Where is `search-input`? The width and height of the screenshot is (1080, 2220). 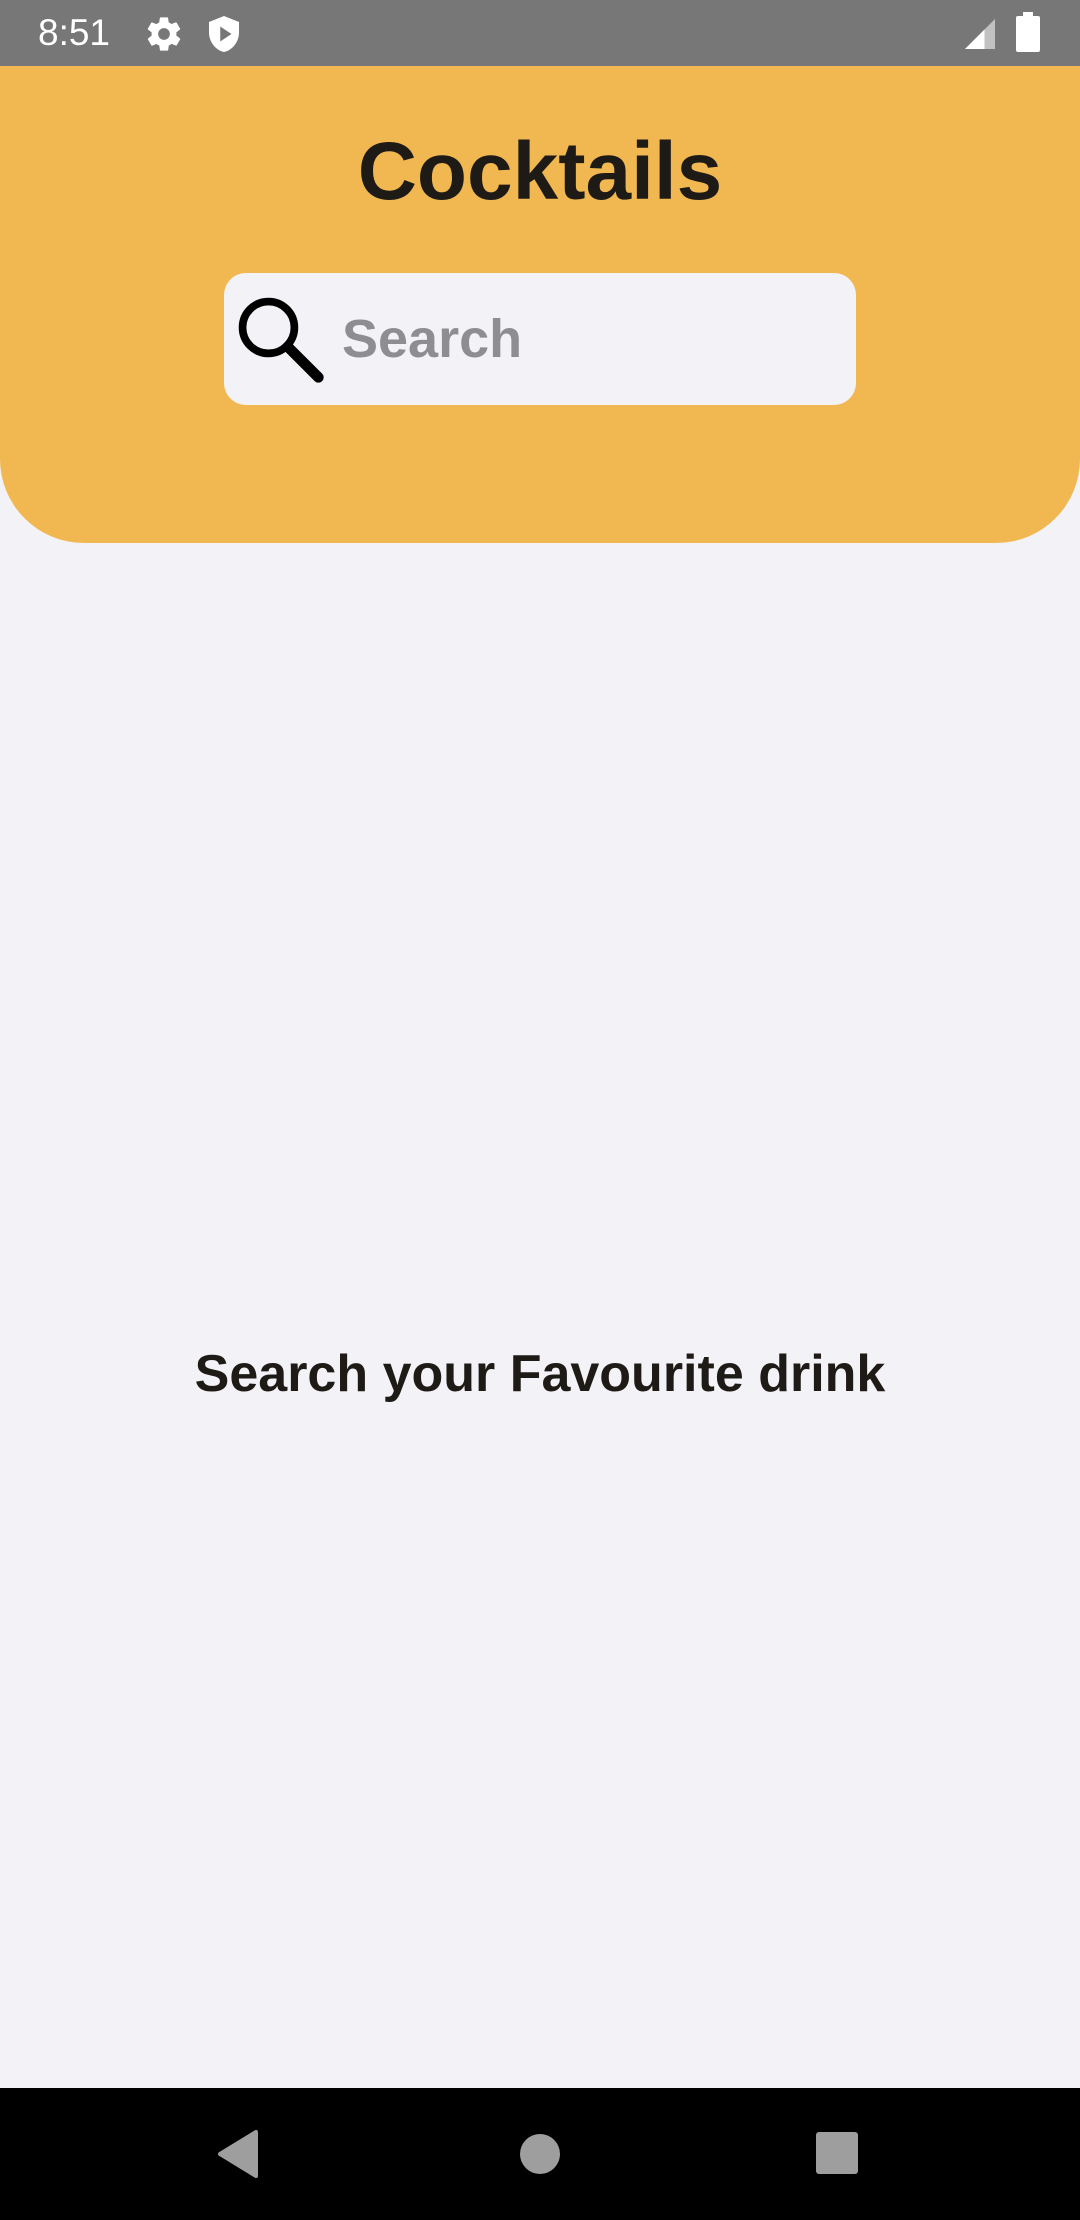 search-input is located at coordinates (587, 339).